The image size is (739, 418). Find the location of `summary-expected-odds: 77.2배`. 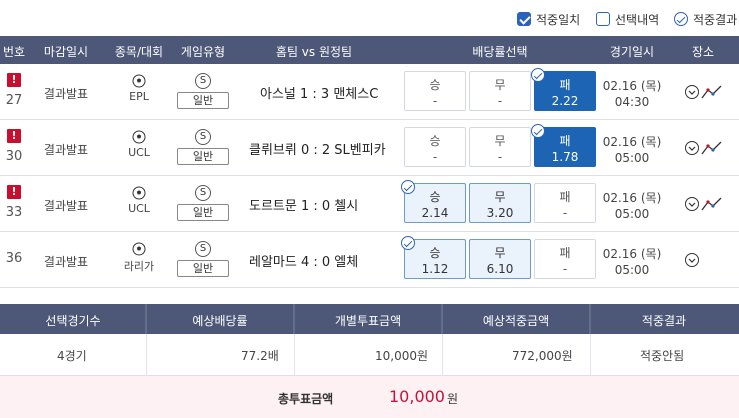

summary-expected-odds: 77.2배 is located at coordinates (260, 356).